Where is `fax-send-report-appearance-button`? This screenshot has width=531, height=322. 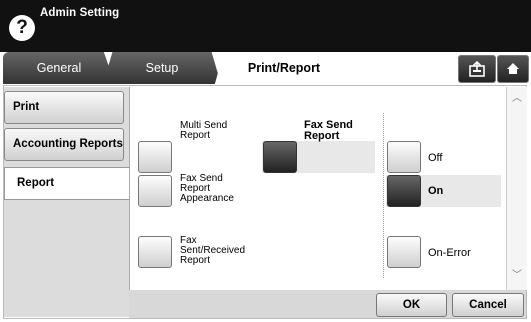
fax-send-report-appearance-button is located at coordinates (155, 191).